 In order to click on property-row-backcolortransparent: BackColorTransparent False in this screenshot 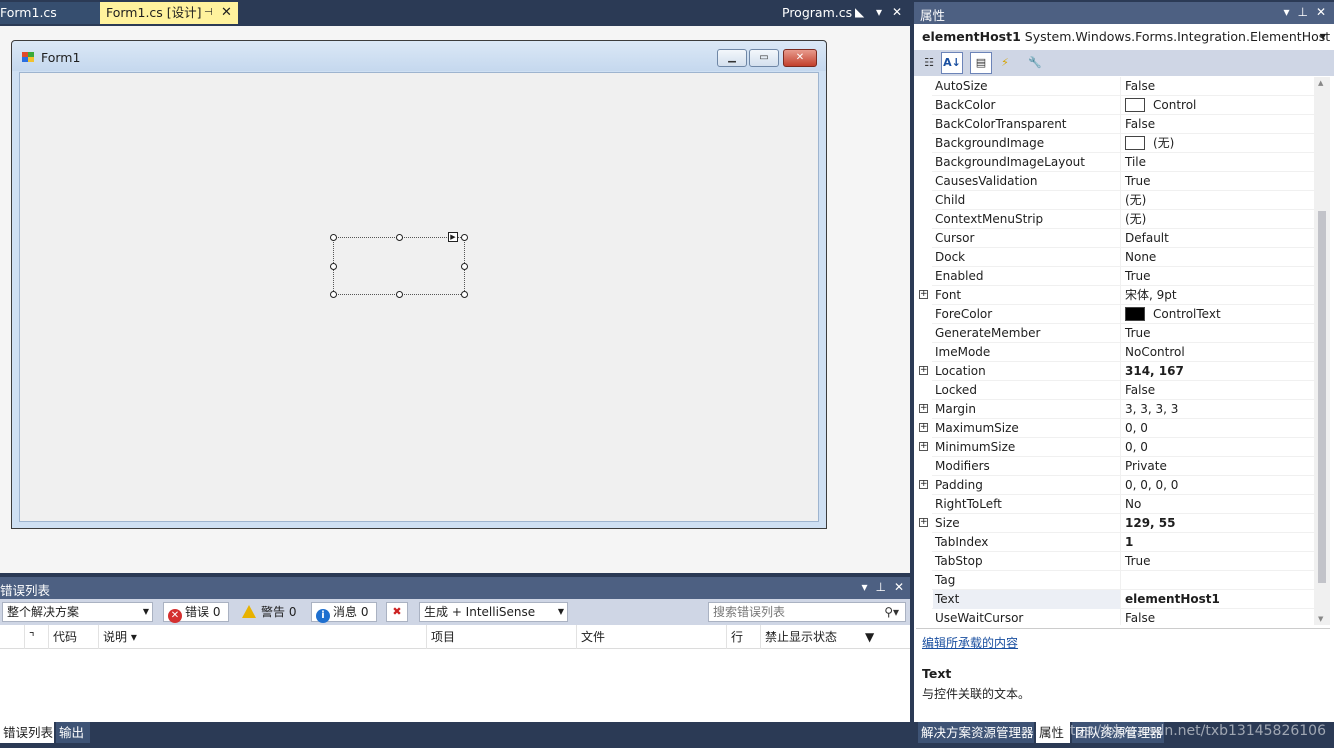, I will do `click(1115, 124)`.